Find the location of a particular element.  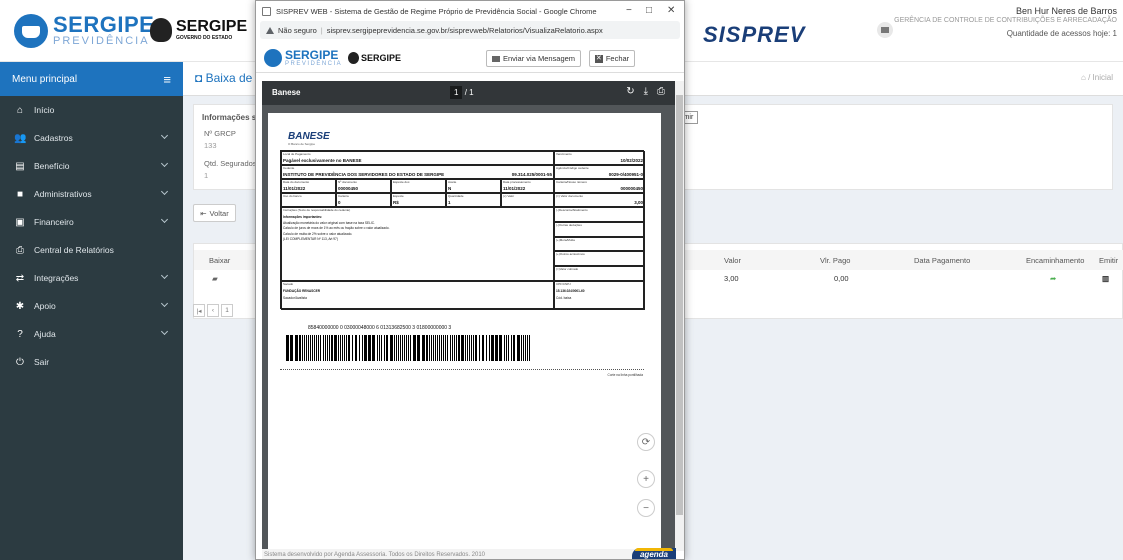

folder-open-icon: ▰ is located at coordinates (215, 278).